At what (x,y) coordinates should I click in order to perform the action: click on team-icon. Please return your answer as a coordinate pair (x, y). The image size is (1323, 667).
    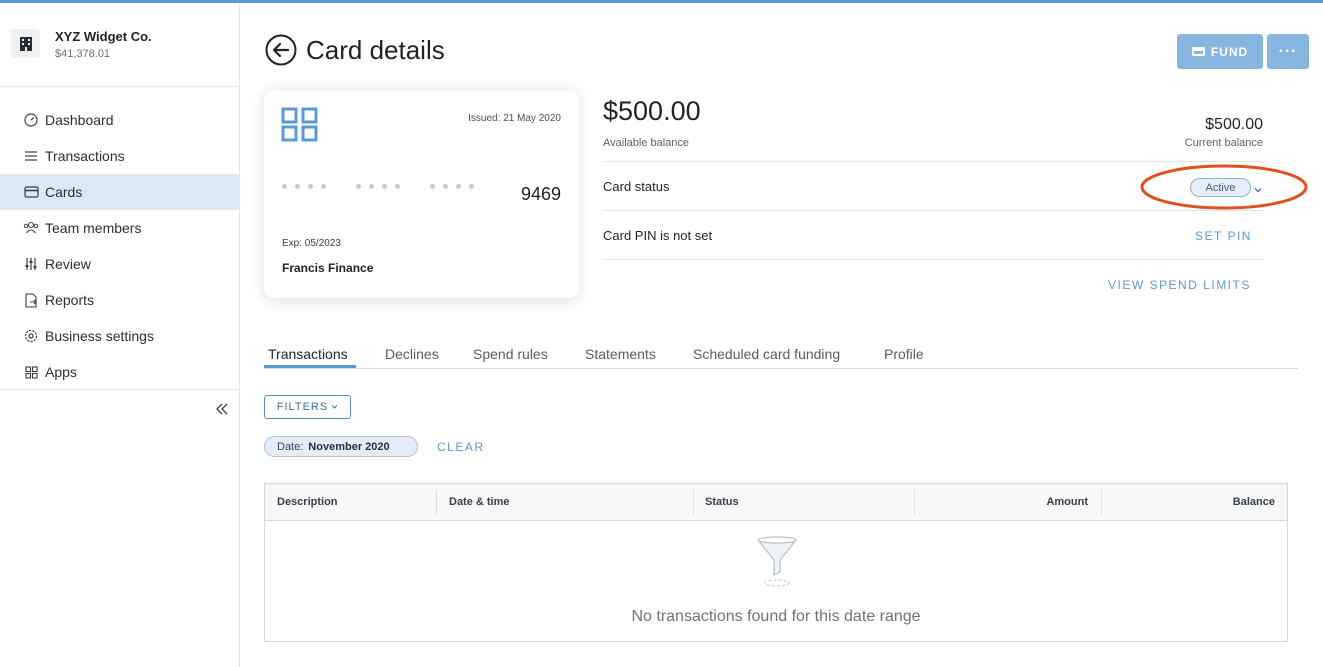
    Looking at the image, I should click on (31, 228).